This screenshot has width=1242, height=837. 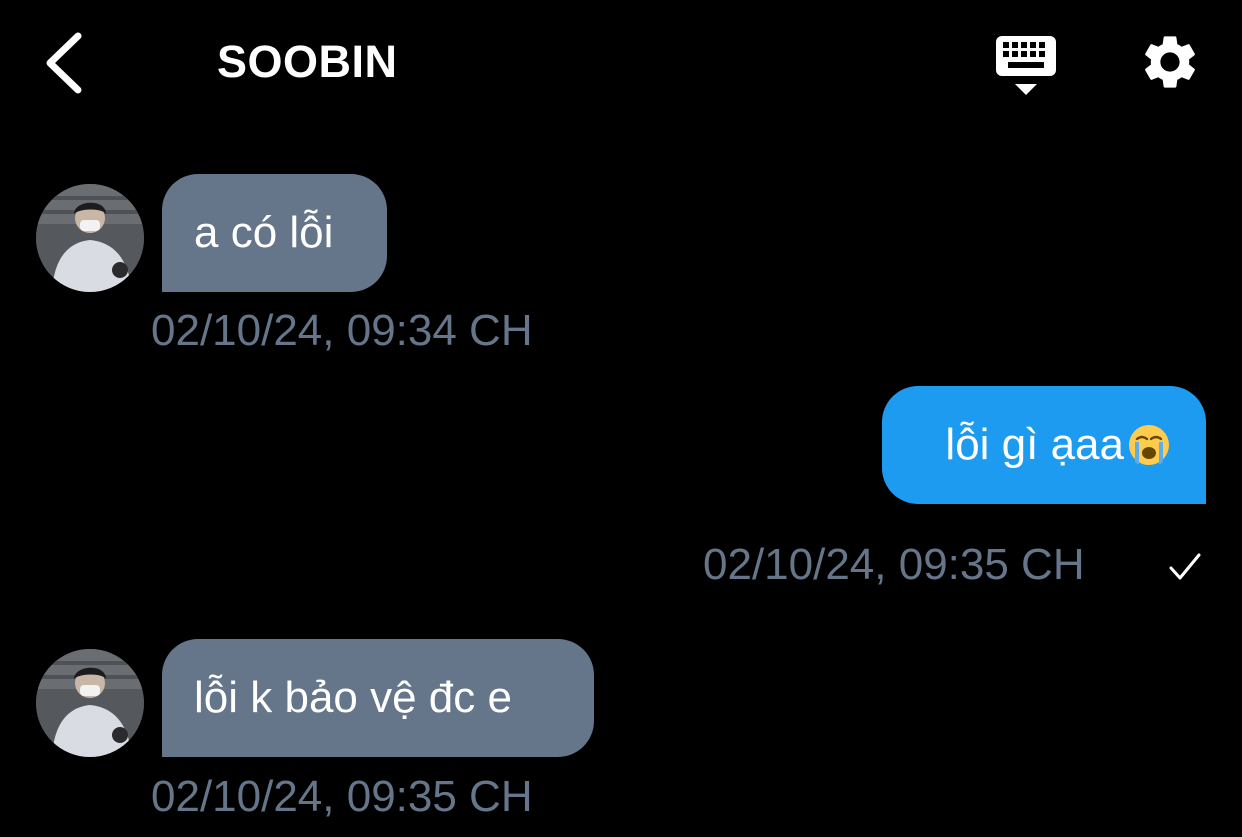 I want to click on outgoing-message-bubble: lỗi gì ạaa, so click(x=1044, y=445).